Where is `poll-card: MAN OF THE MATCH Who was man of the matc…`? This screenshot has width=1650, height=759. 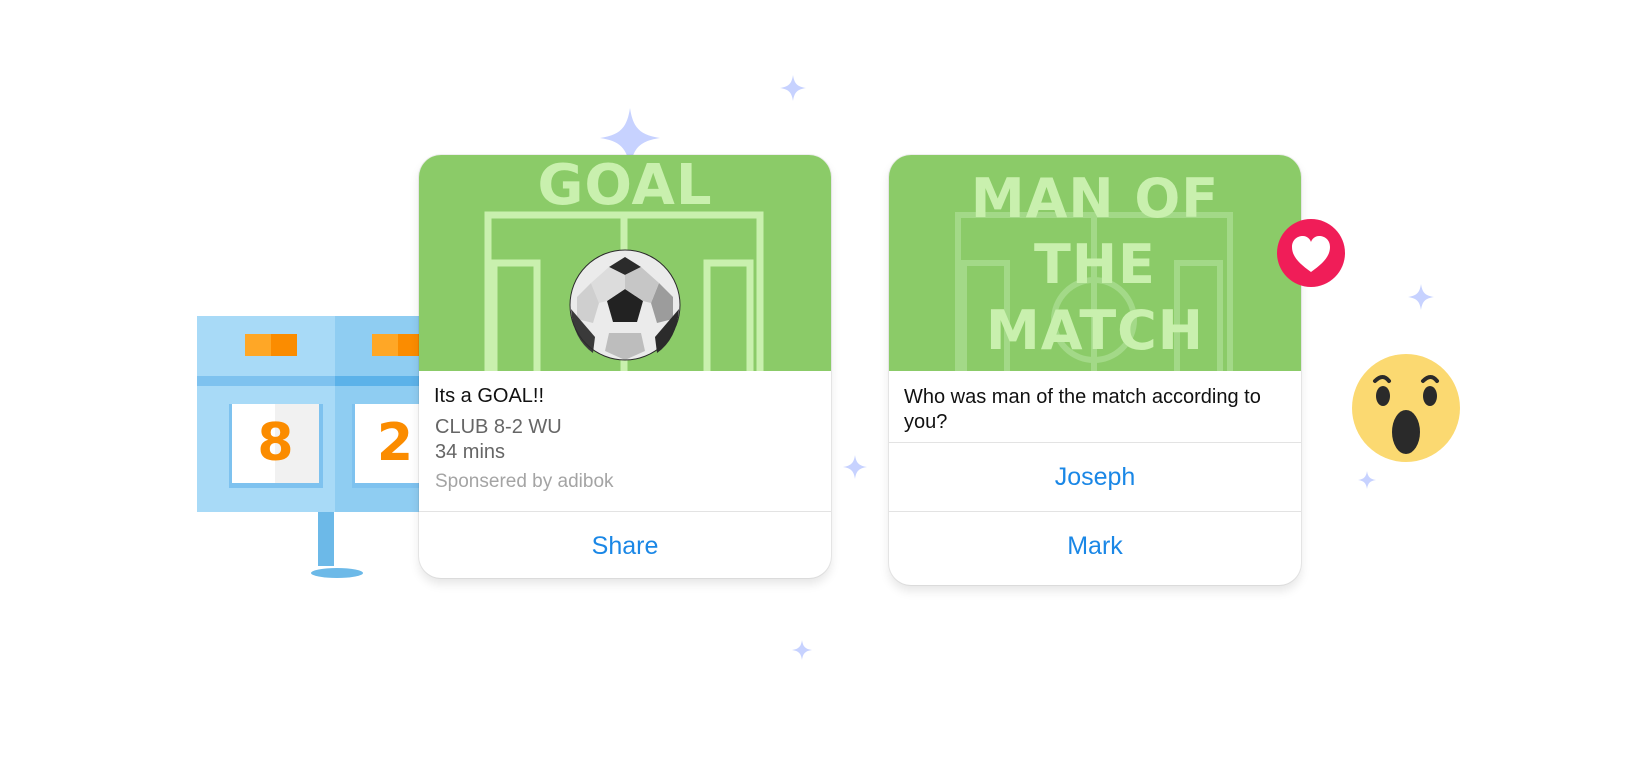 poll-card: MAN OF THE MATCH Who was man of the matc… is located at coordinates (1095, 370).